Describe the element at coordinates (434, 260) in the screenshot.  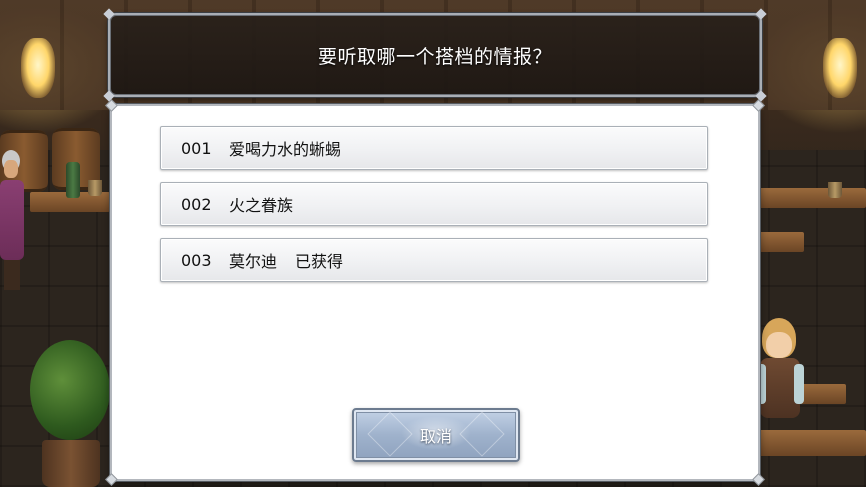
I see `partner-item-003: 003 莫尔迪 已获得` at that location.